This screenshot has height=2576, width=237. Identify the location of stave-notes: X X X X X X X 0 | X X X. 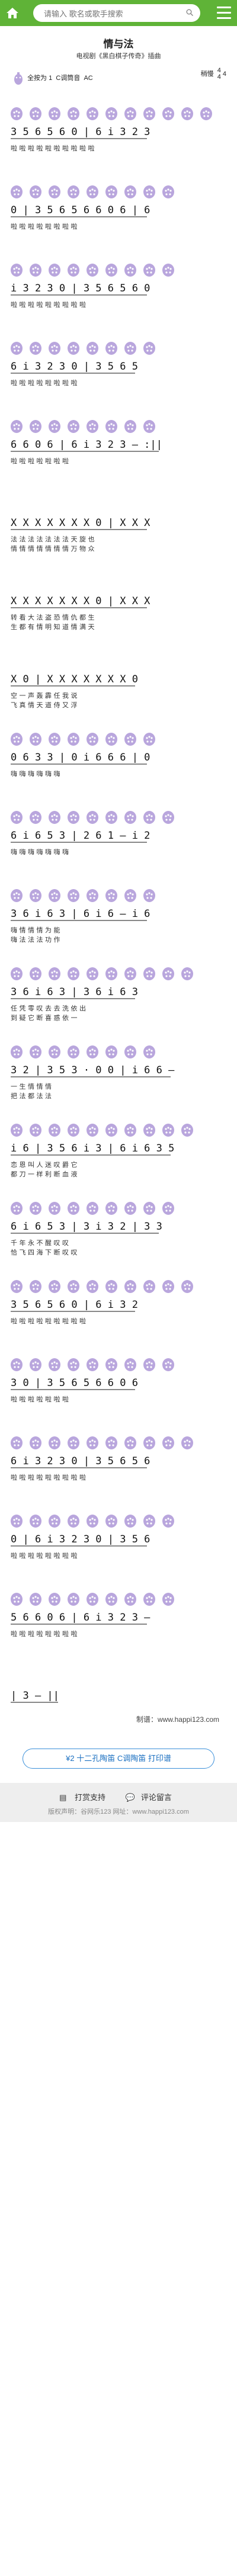
(81, 601).